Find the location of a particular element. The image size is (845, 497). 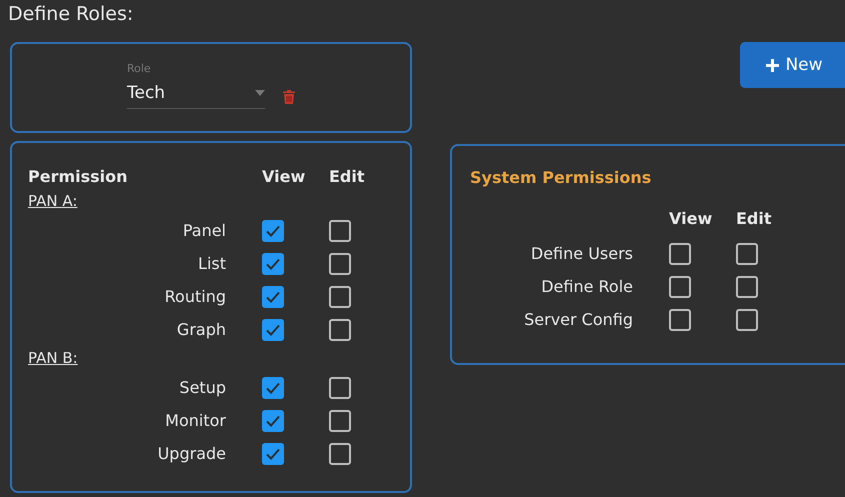

field-label: Role is located at coordinates (139, 69).